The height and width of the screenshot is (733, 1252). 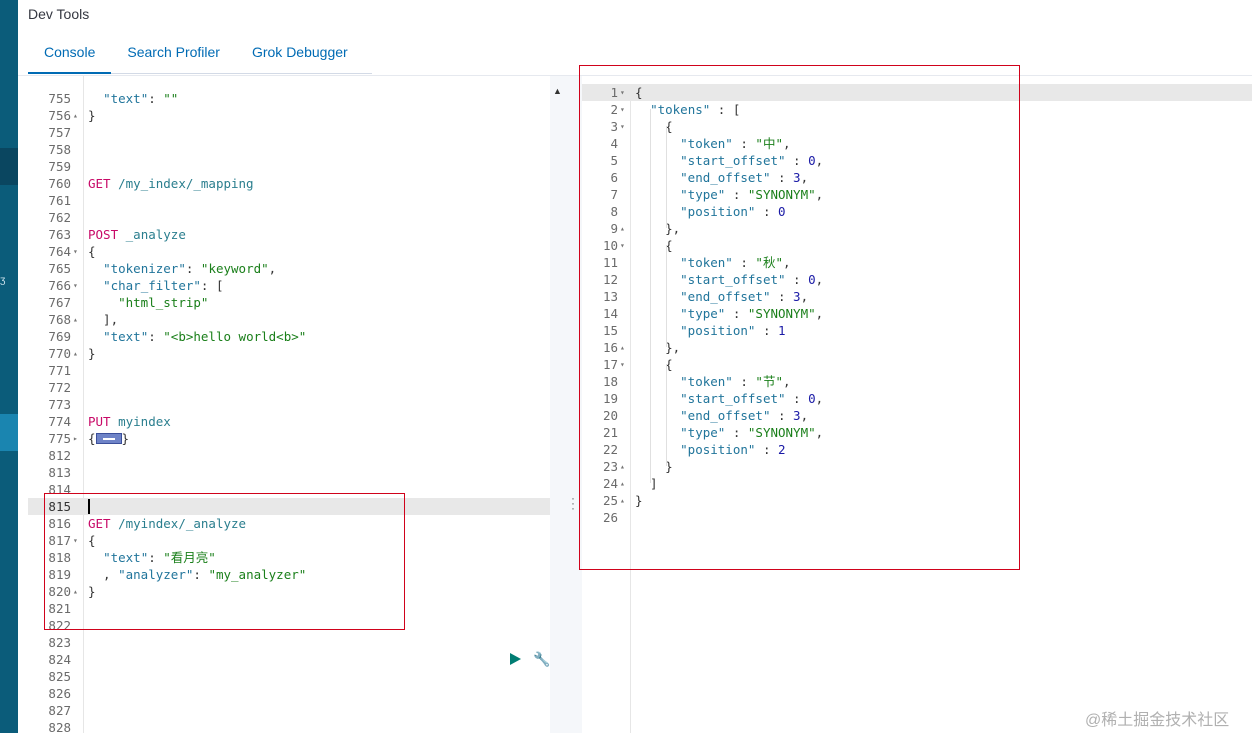 What do you see at coordinates (182, 268) in the screenshot?
I see `code-text: "tokenizer": "keyword",` at bounding box center [182, 268].